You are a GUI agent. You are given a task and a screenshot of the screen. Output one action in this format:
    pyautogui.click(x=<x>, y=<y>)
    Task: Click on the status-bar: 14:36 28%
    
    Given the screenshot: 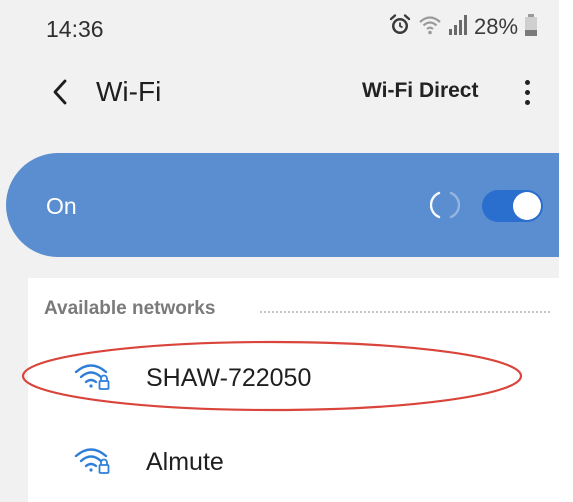 What is the action you would take?
    pyautogui.click(x=279, y=26)
    